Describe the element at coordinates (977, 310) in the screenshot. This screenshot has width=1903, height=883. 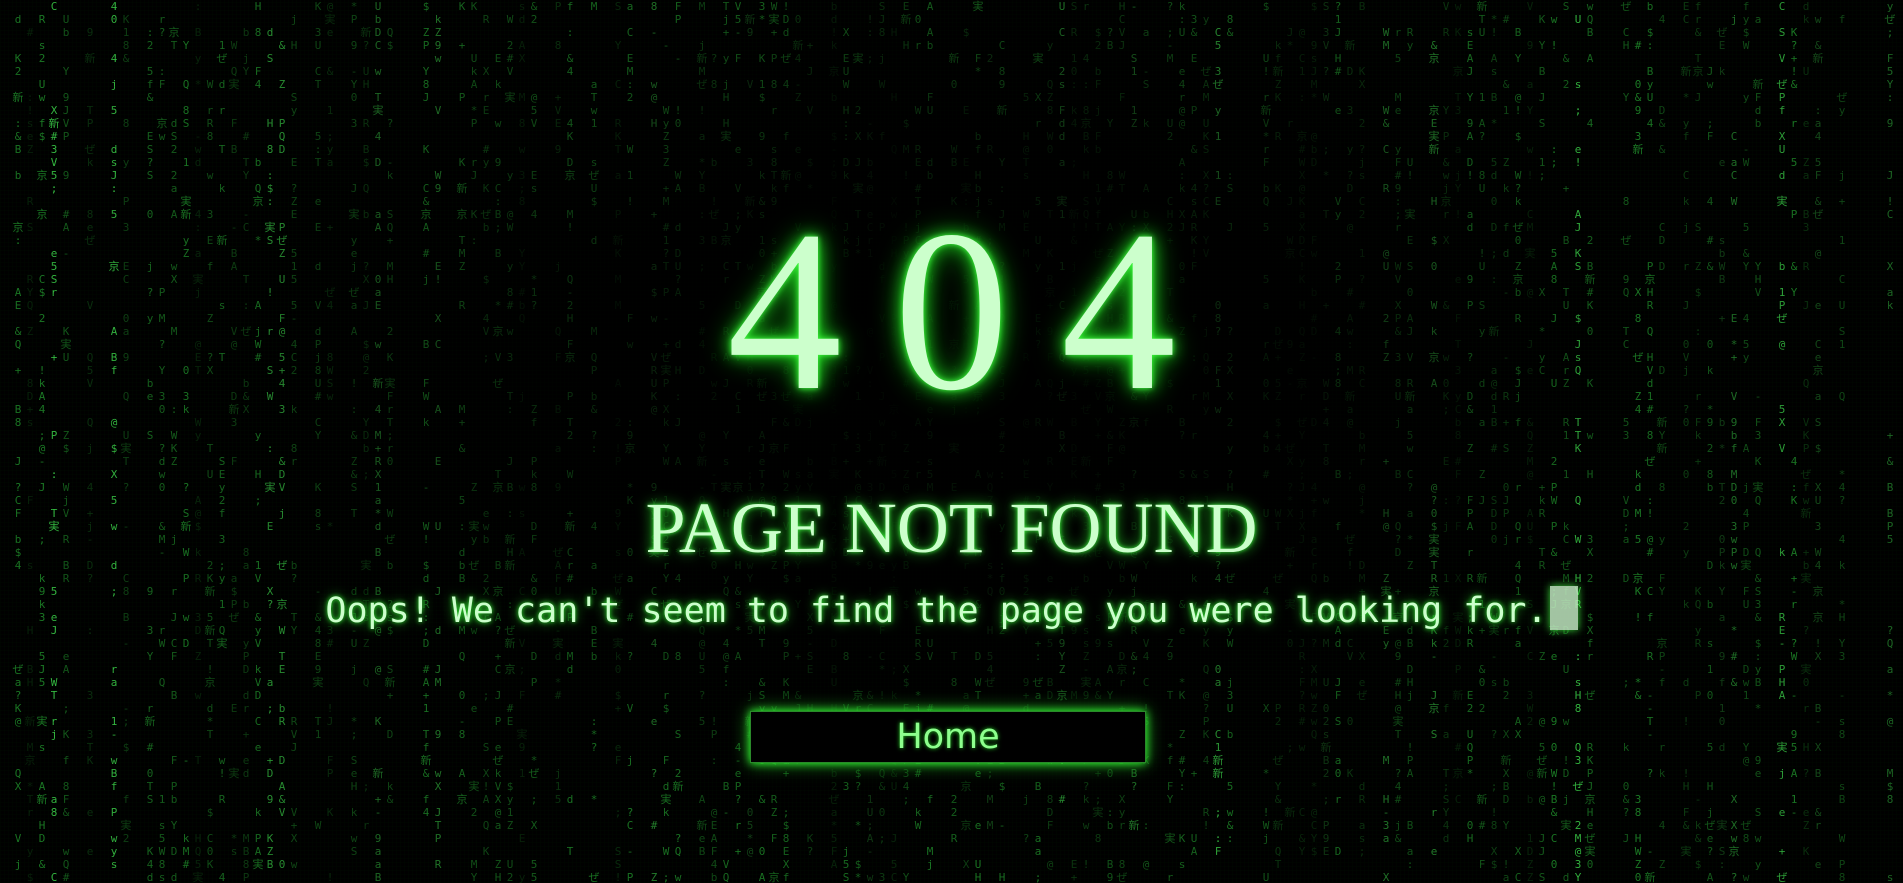
I see `error-code: 404` at that location.